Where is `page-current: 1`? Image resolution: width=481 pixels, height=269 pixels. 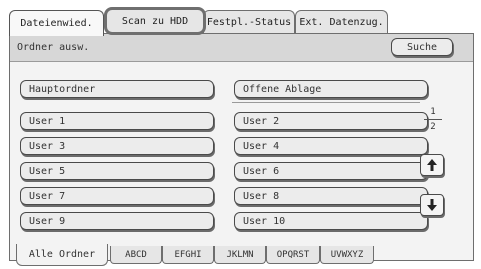
page-current: 1 is located at coordinates (433, 112).